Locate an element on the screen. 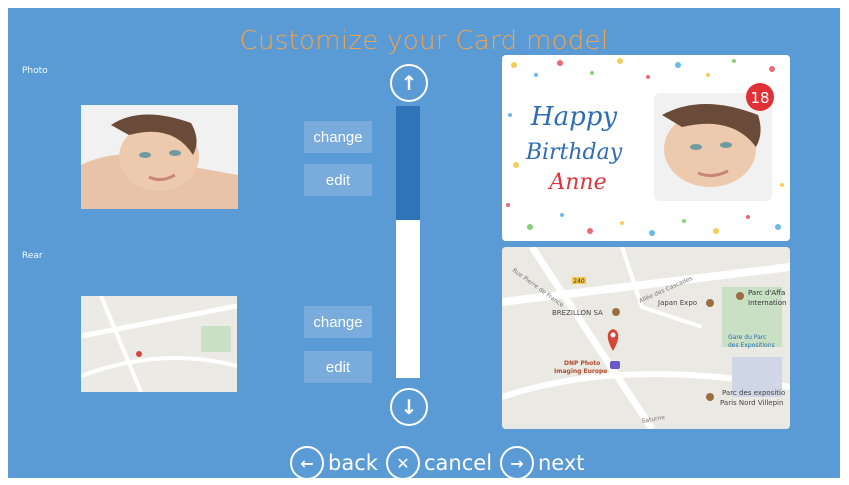 The height and width of the screenshot is (485, 849). greeting-line1: Happy is located at coordinates (573, 117).